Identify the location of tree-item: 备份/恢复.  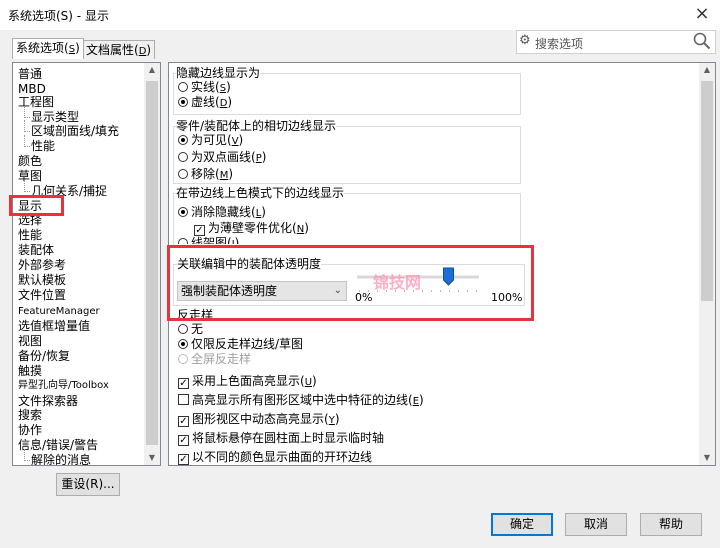
(44, 356).